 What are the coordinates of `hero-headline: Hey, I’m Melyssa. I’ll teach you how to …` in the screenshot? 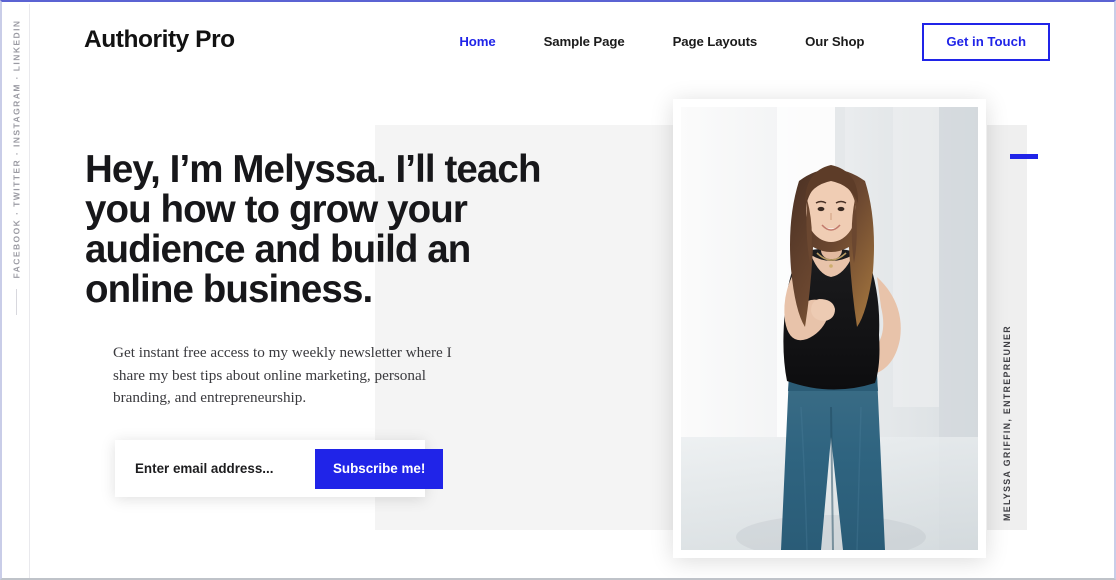 It's located at (313, 229).